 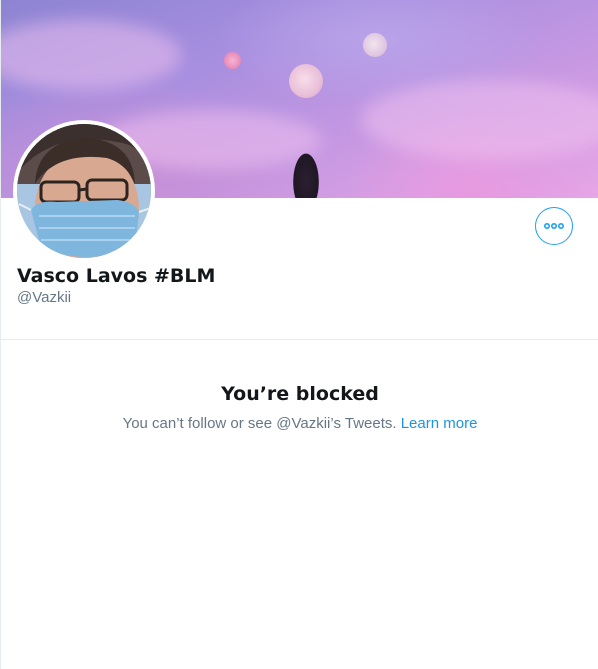 What do you see at coordinates (299, 339) in the screenshot?
I see `divider` at bounding box center [299, 339].